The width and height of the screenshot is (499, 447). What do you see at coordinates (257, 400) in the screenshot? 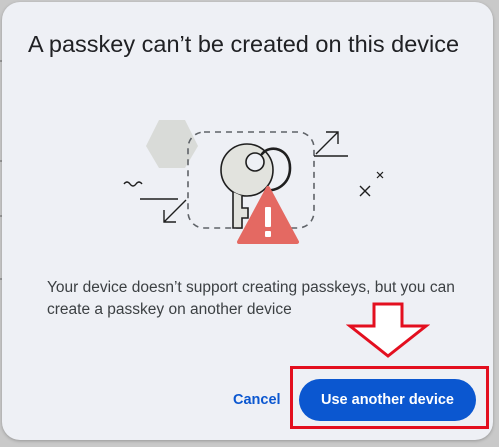
I see `cancel-button: Cancel` at bounding box center [257, 400].